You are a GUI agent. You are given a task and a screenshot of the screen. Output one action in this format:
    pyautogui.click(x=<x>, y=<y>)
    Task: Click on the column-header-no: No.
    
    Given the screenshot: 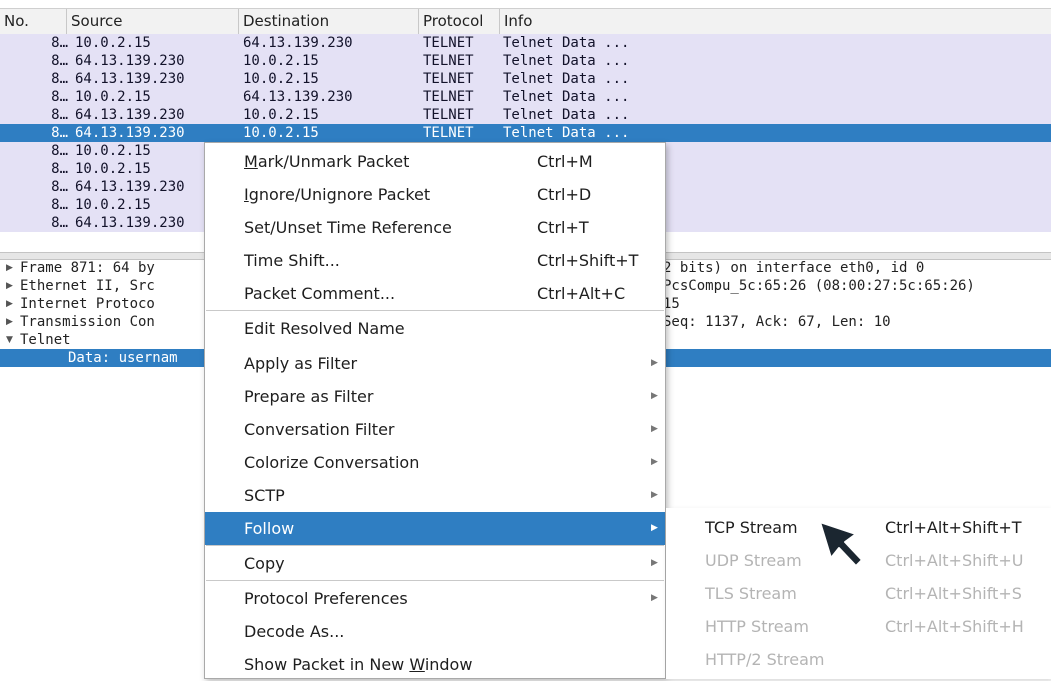 What is the action you would take?
    pyautogui.click(x=33, y=21)
    